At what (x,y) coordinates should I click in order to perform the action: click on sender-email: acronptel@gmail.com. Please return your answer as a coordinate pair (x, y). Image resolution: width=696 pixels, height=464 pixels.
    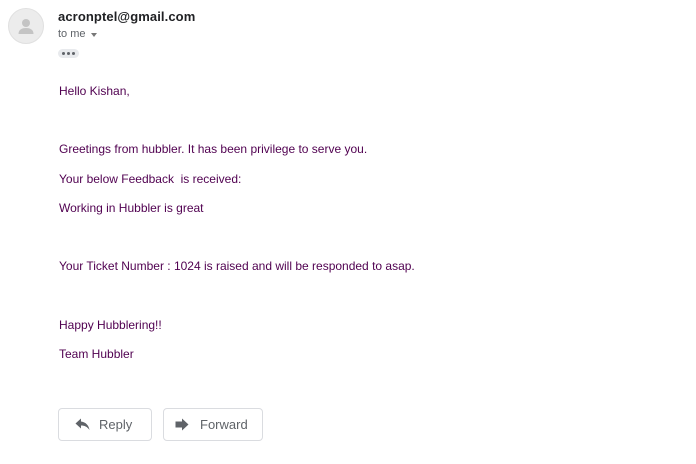
    Looking at the image, I should click on (127, 16).